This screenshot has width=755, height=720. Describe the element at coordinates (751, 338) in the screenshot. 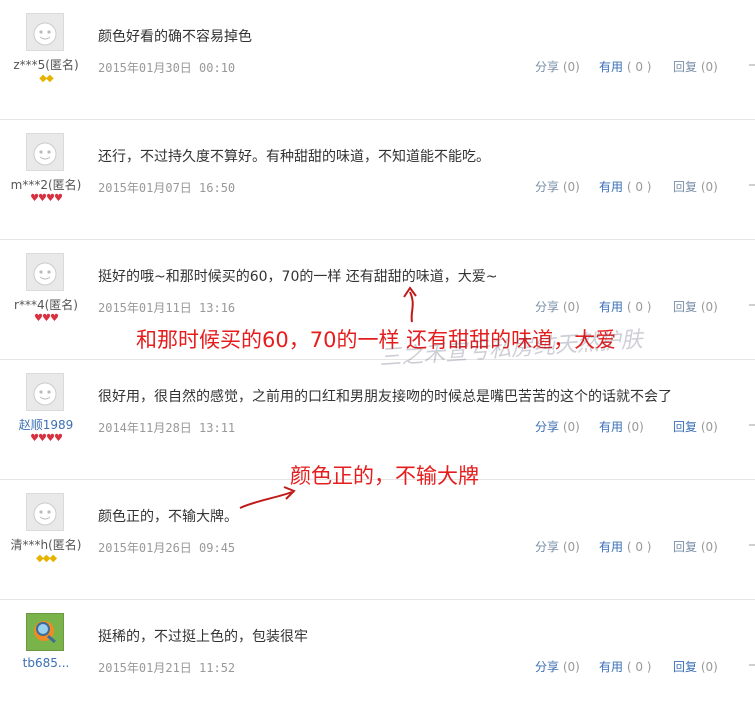

I see `page-edge` at that location.